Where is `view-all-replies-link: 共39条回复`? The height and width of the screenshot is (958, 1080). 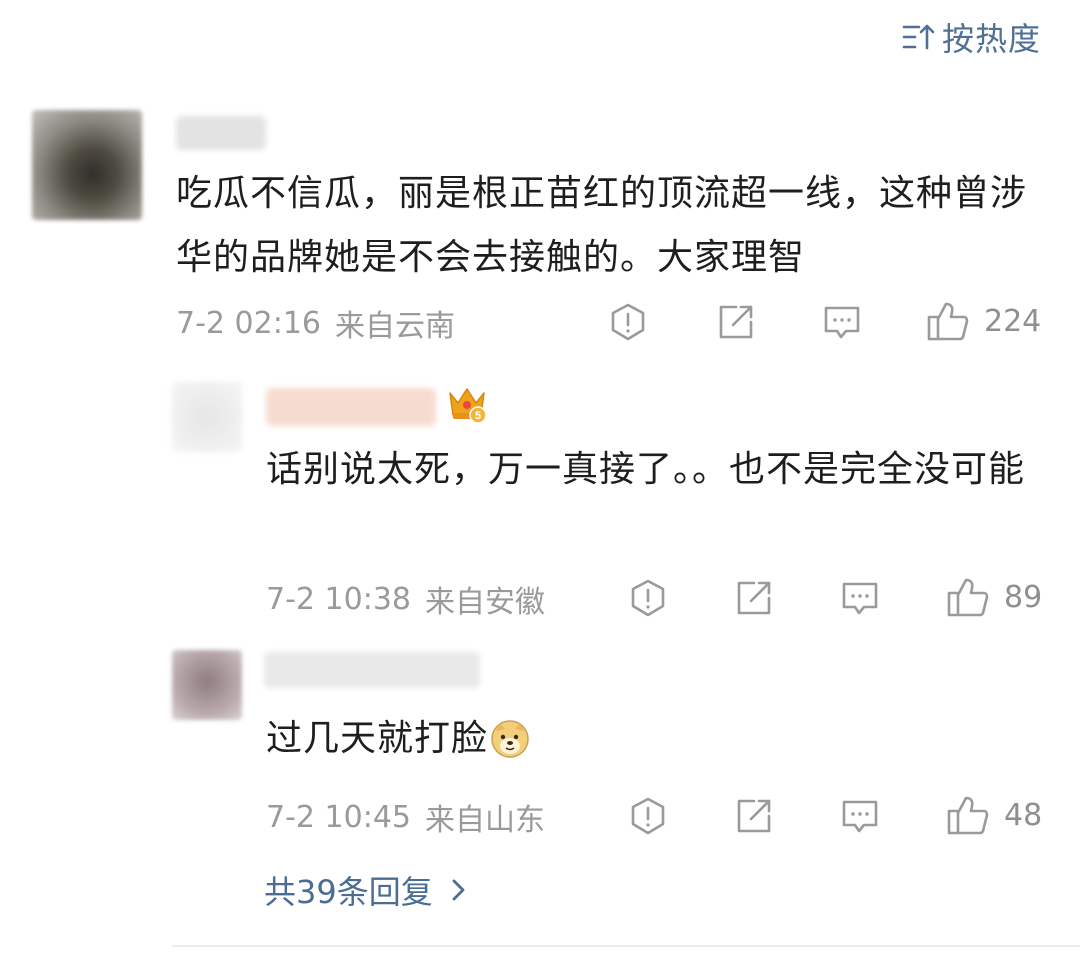
view-all-replies-link: 共39条回复 is located at coordinates (366, 890).